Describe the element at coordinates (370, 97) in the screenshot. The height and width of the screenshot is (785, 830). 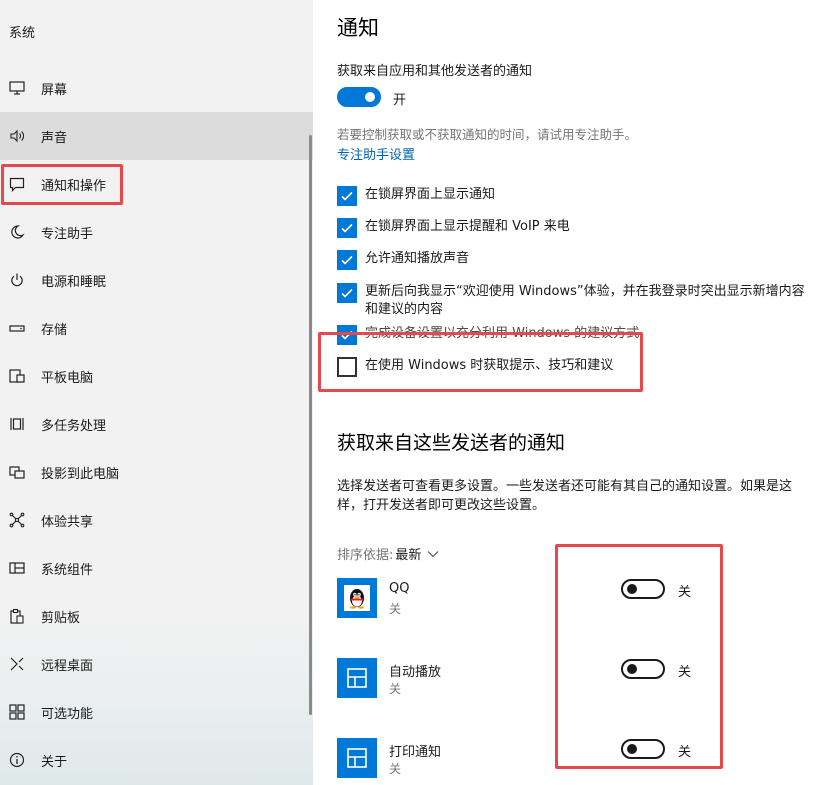
I see `toggle-knob` at that location.